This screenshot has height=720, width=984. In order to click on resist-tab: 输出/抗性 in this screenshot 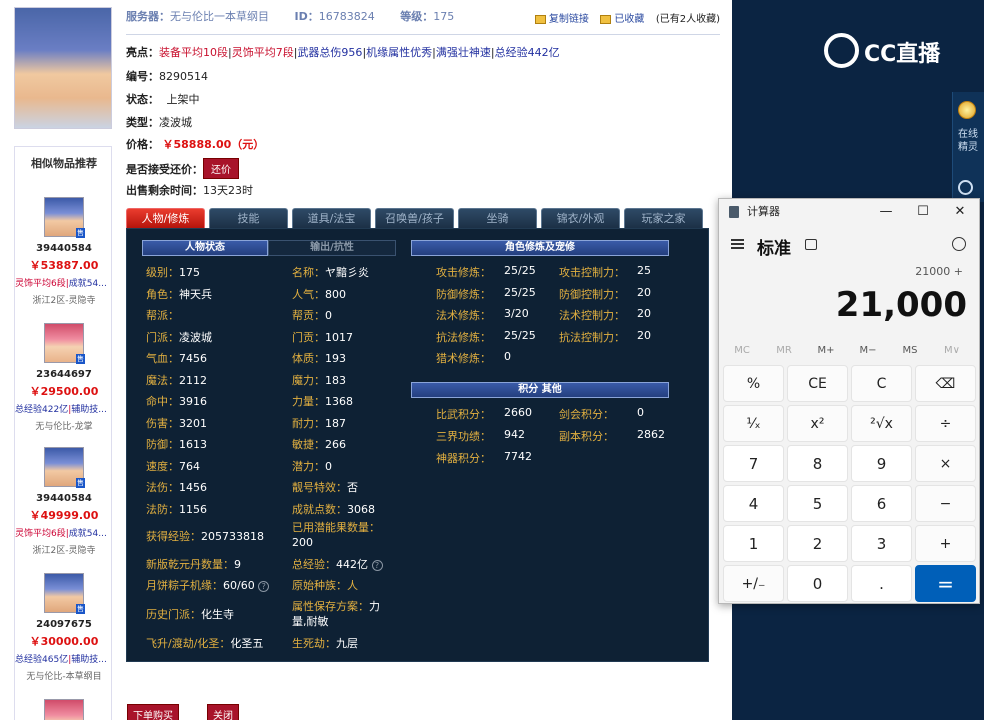, I will do `click(332, 248)`.